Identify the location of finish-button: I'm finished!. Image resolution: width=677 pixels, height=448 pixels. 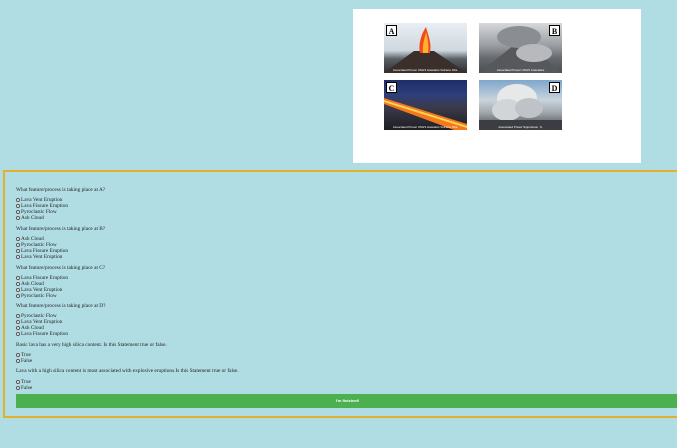
(346, 401).